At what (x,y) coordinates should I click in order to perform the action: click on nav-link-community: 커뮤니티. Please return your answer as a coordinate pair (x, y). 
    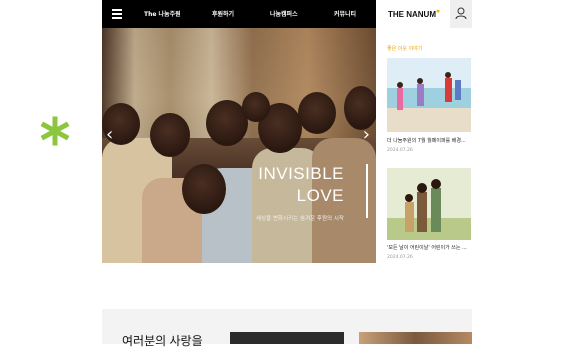
    Looking at the image, I should click on (345, 13).